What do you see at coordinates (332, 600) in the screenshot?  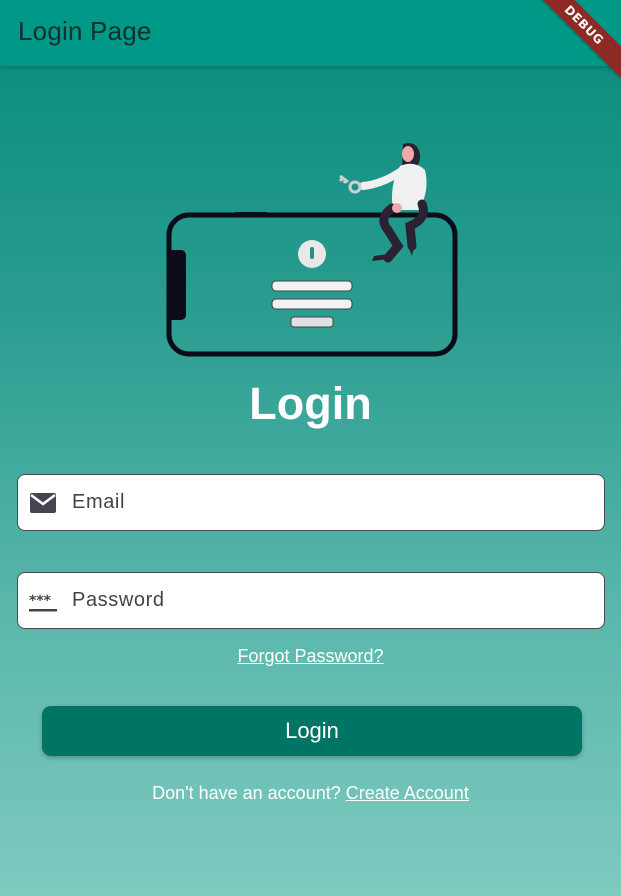 I see `password-input` at bounding box center [332, 600].